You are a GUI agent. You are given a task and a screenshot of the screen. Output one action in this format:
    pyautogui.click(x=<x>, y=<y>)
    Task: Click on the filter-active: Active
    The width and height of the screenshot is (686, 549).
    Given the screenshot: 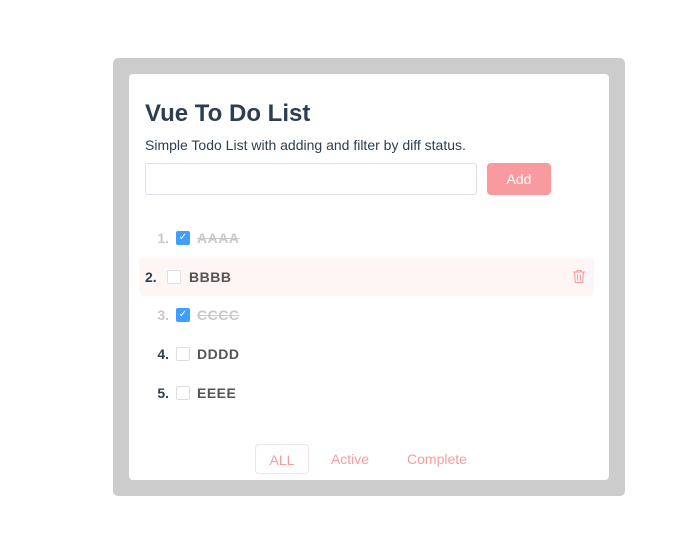 What is the action you would take?
    pyautogui.click(x=350, y=459)
    